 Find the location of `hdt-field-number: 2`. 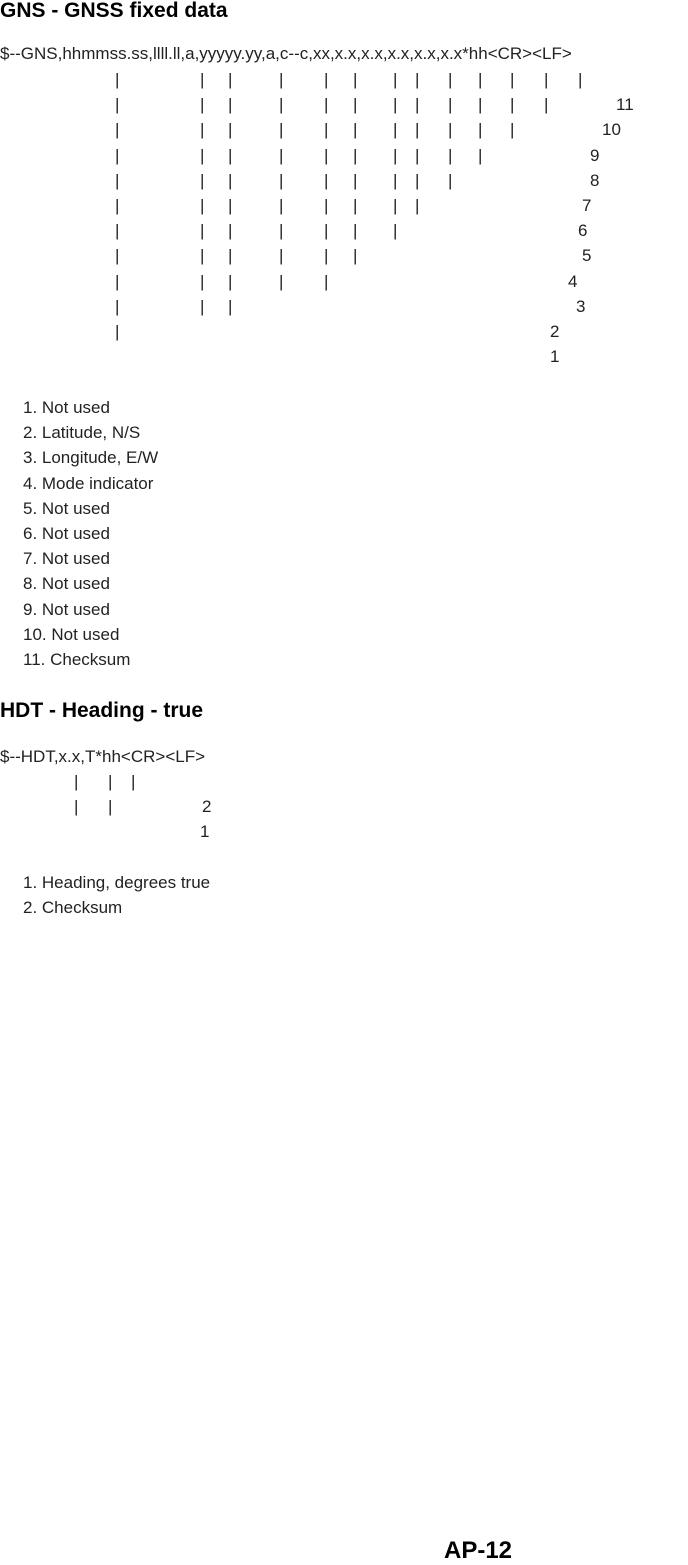

hdt-field-number: 2 is located at coordinates (207, 806).